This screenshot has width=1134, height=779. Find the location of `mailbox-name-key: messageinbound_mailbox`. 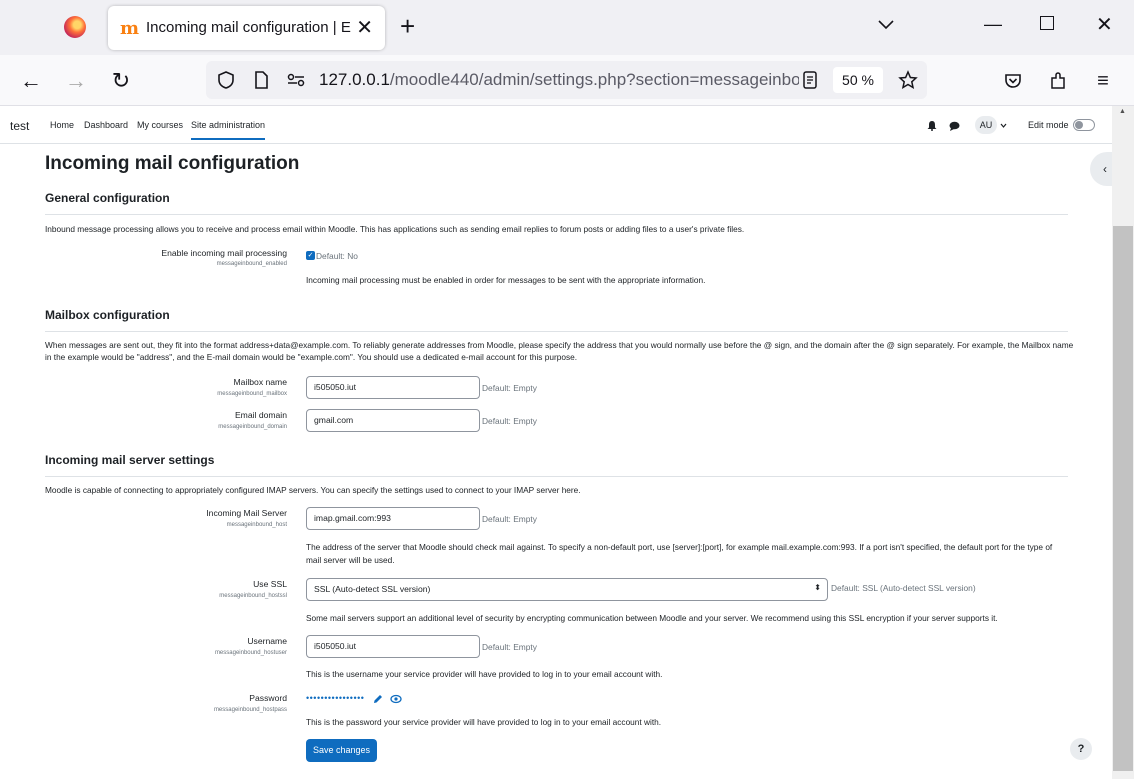

mailbox-name-key: messageinbound_mailbox is located at coordinates (252, 394).